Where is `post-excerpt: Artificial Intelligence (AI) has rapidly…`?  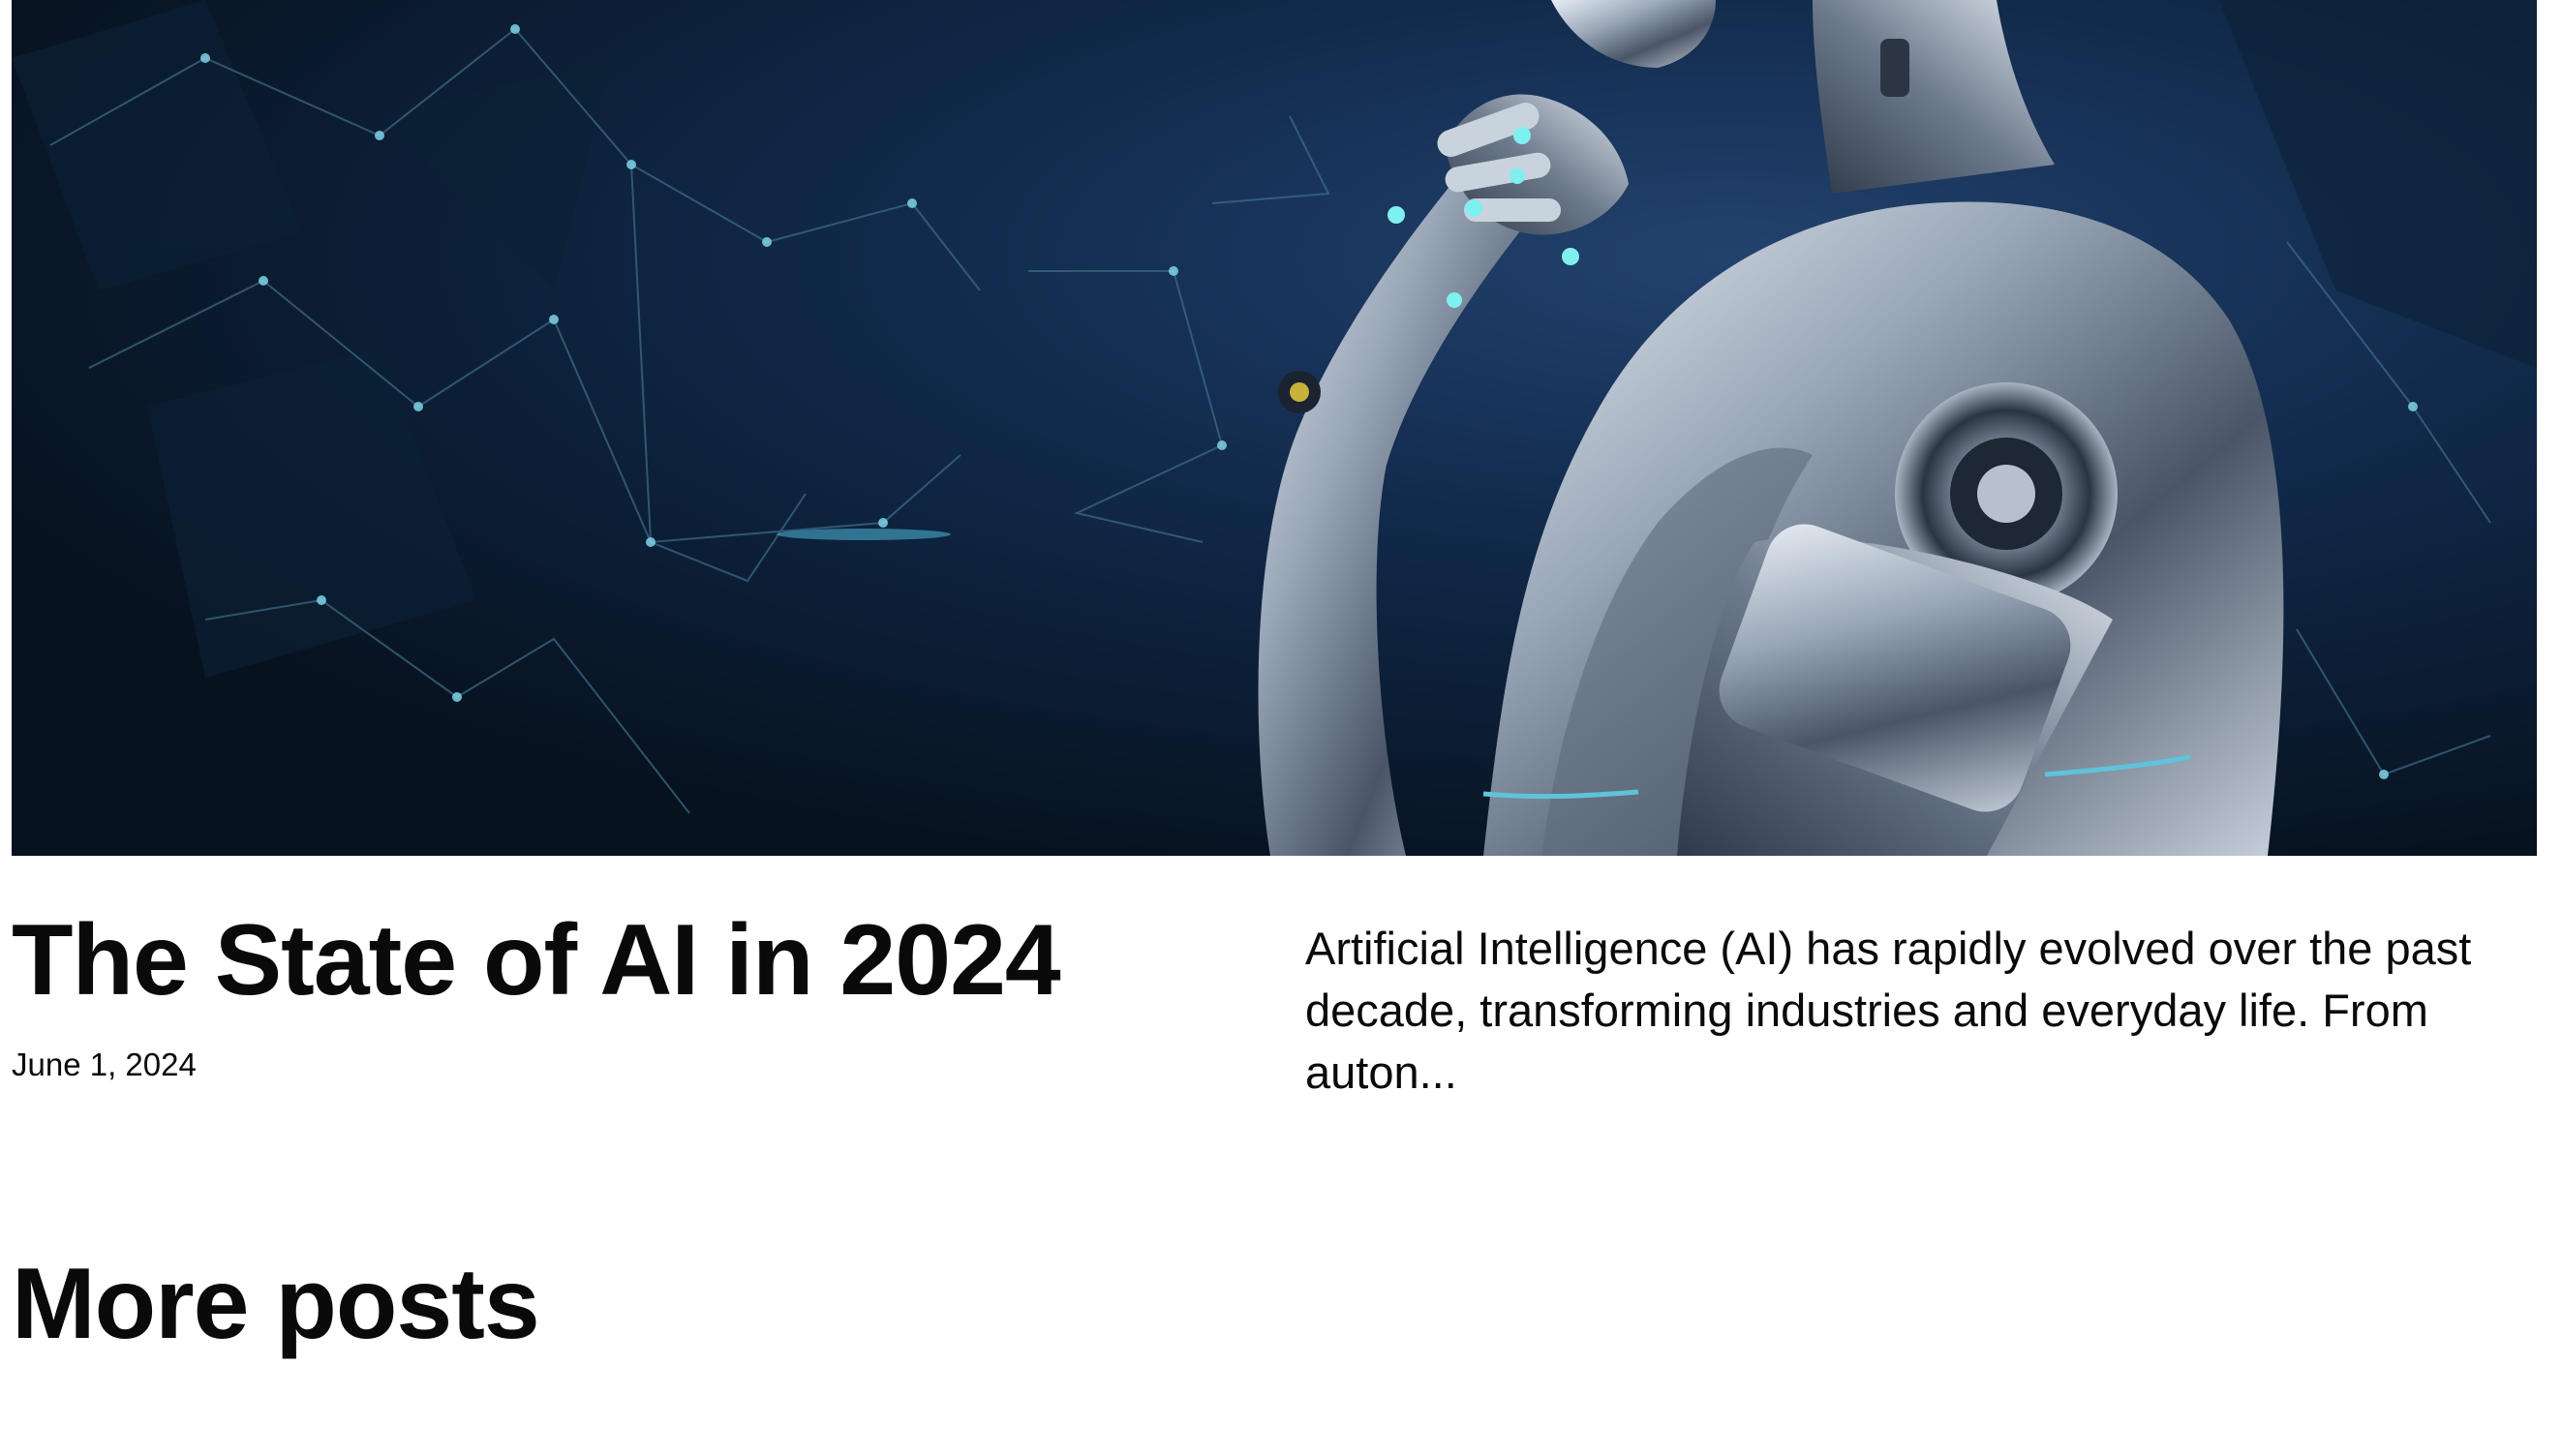 post-excerpt: Artificial Intelligence (AI) has rapidly… is located at coordinates (1888, 1011).